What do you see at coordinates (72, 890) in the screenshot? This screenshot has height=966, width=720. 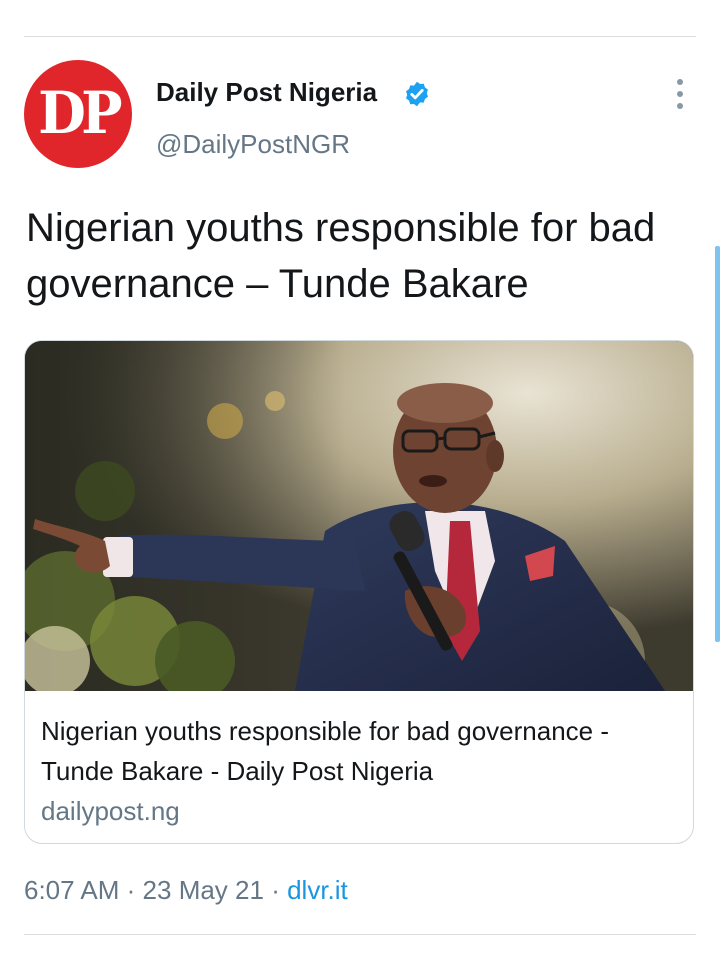 I see `tweet-time: 6:07 AM` at bounding box center [72, 890].